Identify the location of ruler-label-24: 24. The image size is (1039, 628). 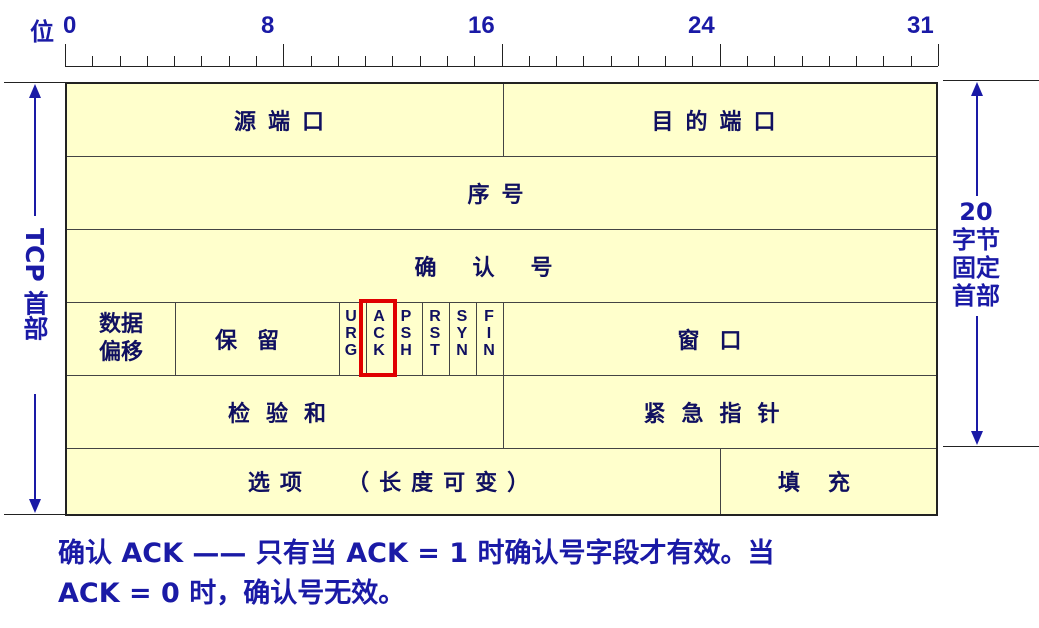
(701, 25).